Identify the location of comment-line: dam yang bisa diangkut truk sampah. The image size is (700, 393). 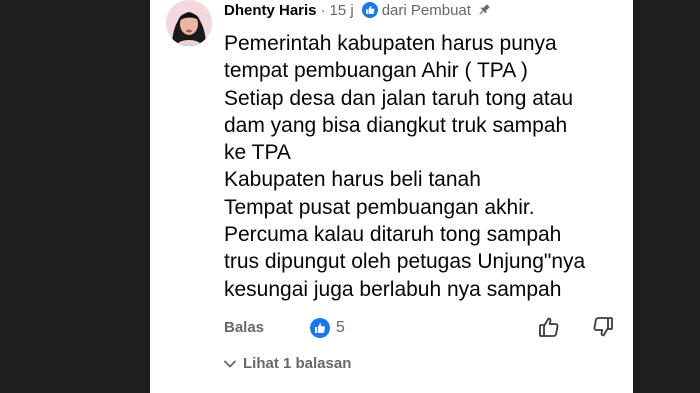
(396, 125).